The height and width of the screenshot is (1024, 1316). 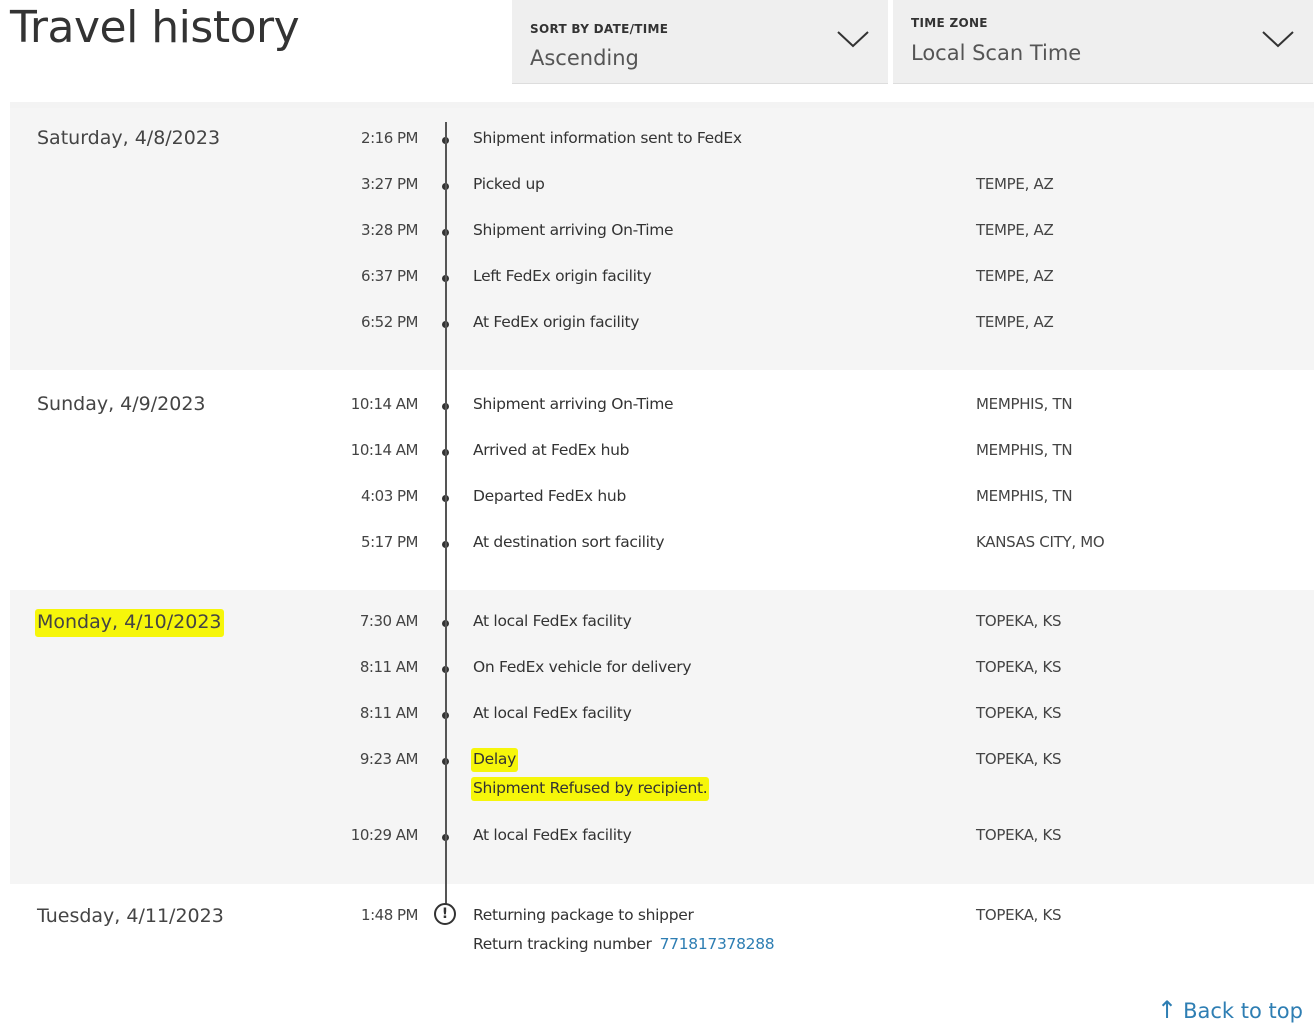 I want to click on timezone-dropdown-value: Local Scan Time, so click(x=996, y=53).